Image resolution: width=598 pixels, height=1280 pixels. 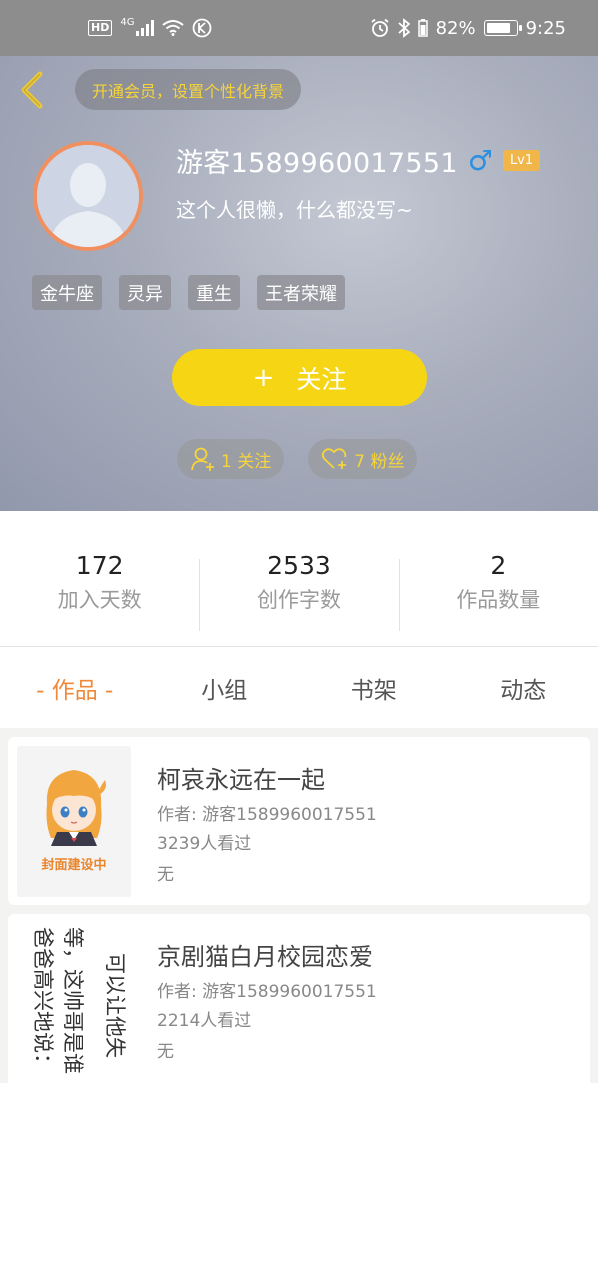 I want to click on stat-value: 172, so click(x=99, y=565).